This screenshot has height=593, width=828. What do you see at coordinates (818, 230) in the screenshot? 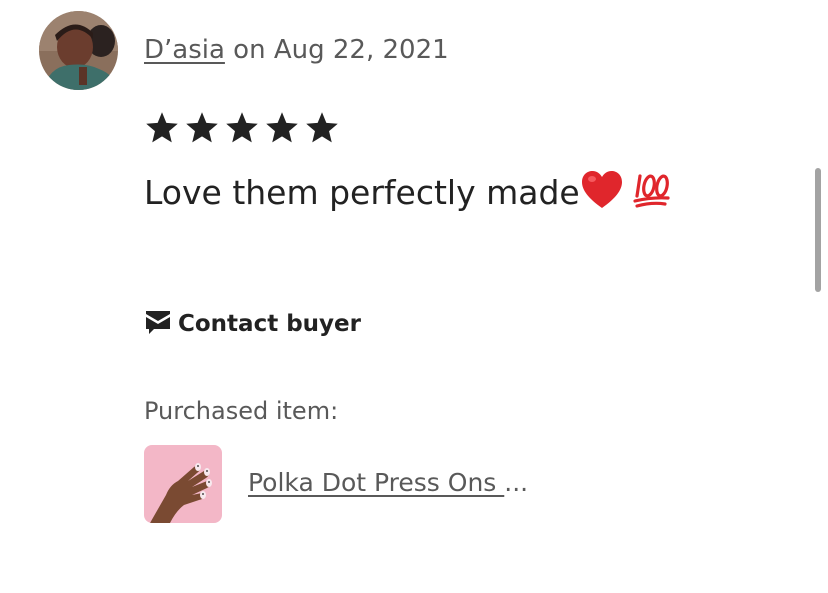
I see `scrollbar-thumb` at bounding box center [818, 230].